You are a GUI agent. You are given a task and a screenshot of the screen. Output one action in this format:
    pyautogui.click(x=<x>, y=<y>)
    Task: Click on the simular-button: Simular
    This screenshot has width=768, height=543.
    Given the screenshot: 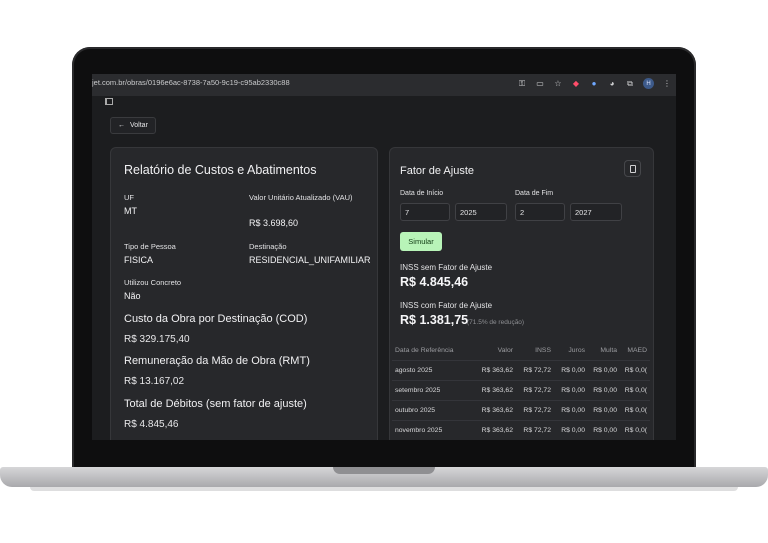 What is the action you would take?
    pyautogui.click(x=421, y=241)
    